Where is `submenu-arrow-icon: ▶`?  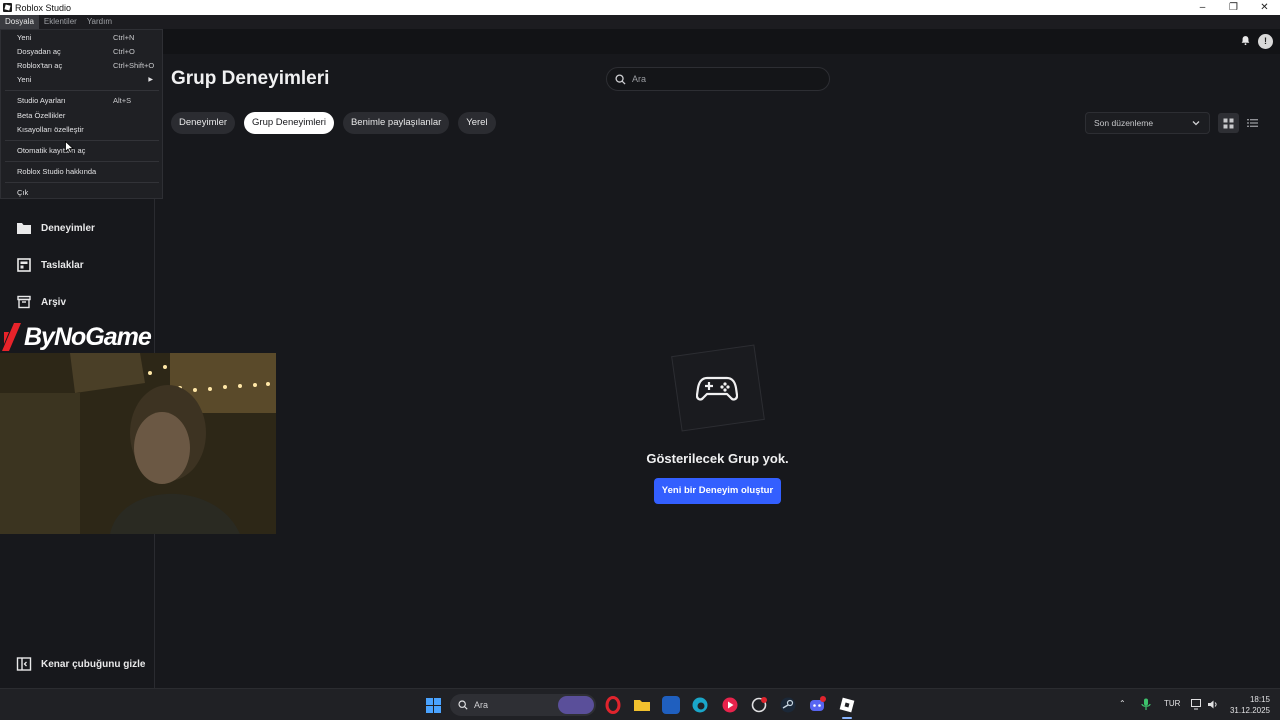
submenu-arrow-icon: ▶ is located at coordinates (150, 80).